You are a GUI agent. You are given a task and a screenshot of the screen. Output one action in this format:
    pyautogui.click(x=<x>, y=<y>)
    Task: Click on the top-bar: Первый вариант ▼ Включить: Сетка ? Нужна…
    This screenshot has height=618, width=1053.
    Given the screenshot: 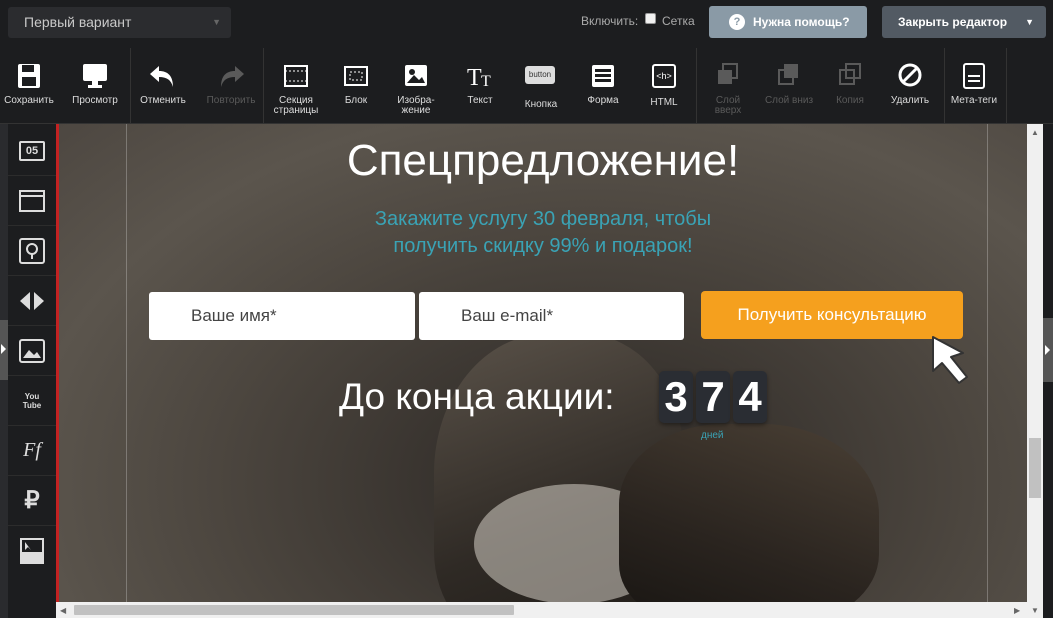 What is the action you would take?
    pyautogui.click(x=526, y=24)
    